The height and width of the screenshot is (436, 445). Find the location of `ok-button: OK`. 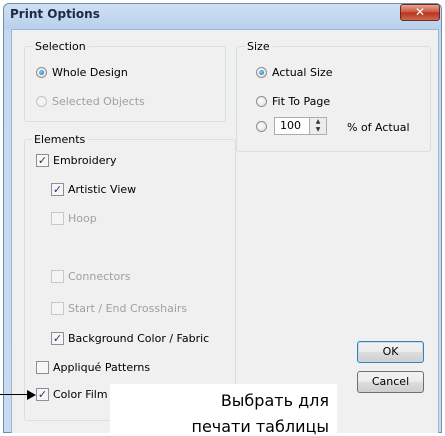

ok-button: OK is located at coordinates (390, 352).